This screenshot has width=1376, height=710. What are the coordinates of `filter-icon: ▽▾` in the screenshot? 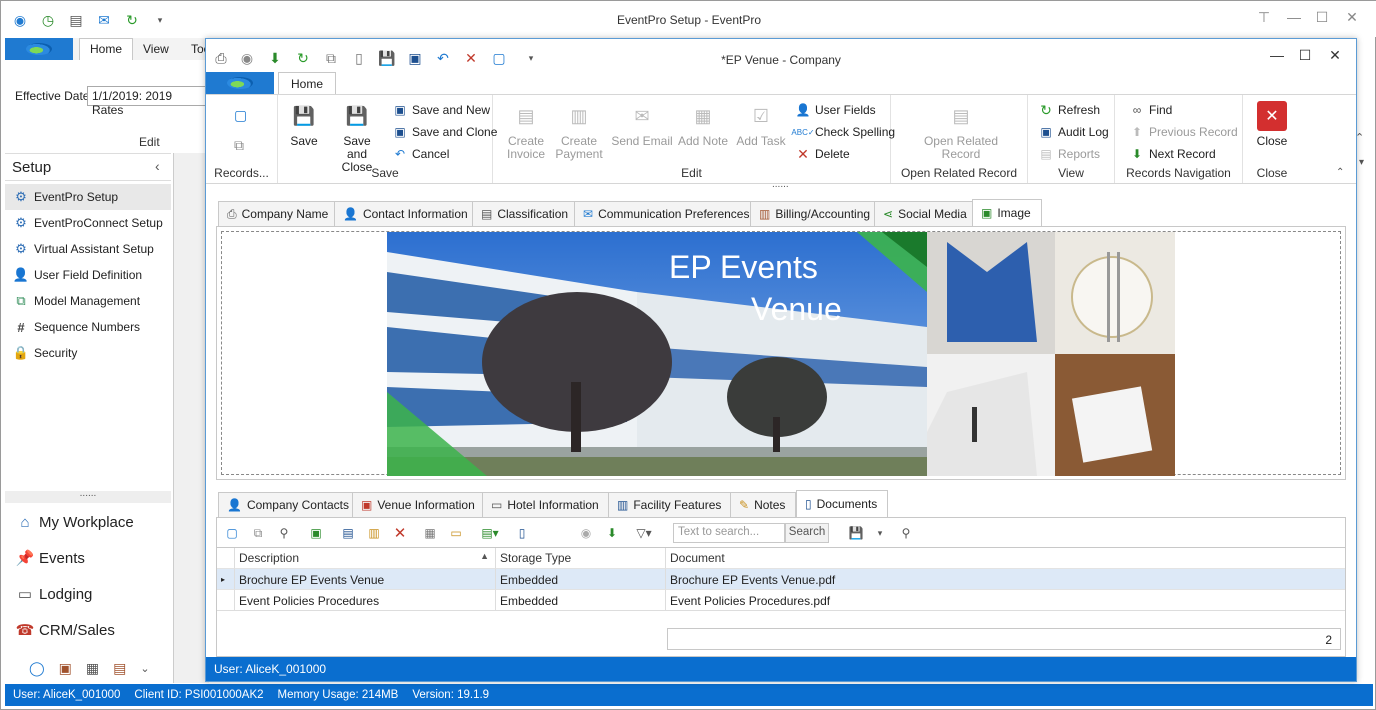 It's located at (644, 533).